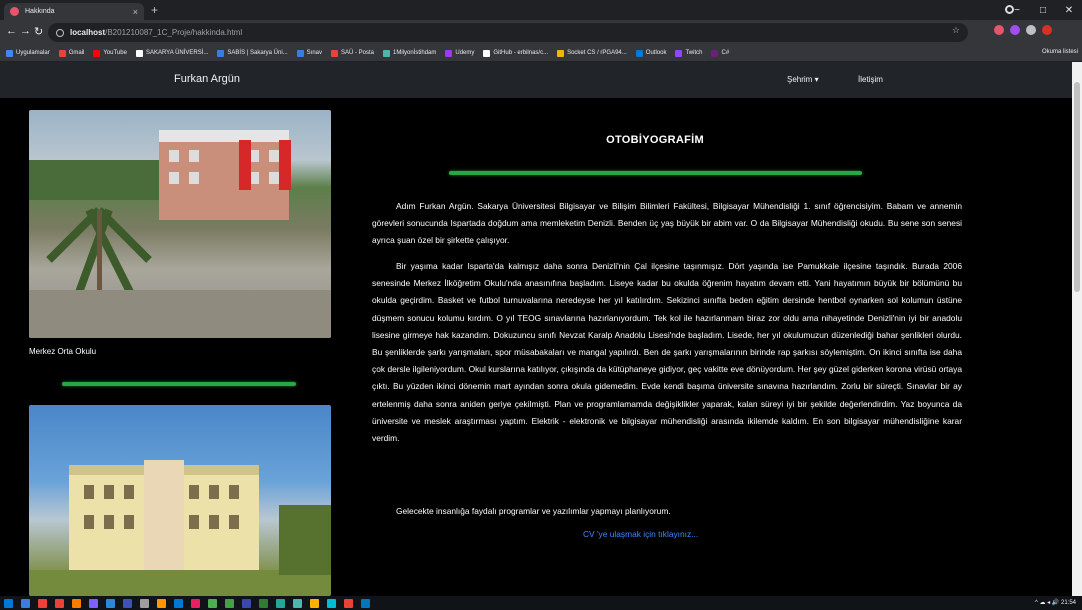 This screenshot has height=610, width=1082. I want to click on bookmark-star-icon: ☆, so click(956, 31).